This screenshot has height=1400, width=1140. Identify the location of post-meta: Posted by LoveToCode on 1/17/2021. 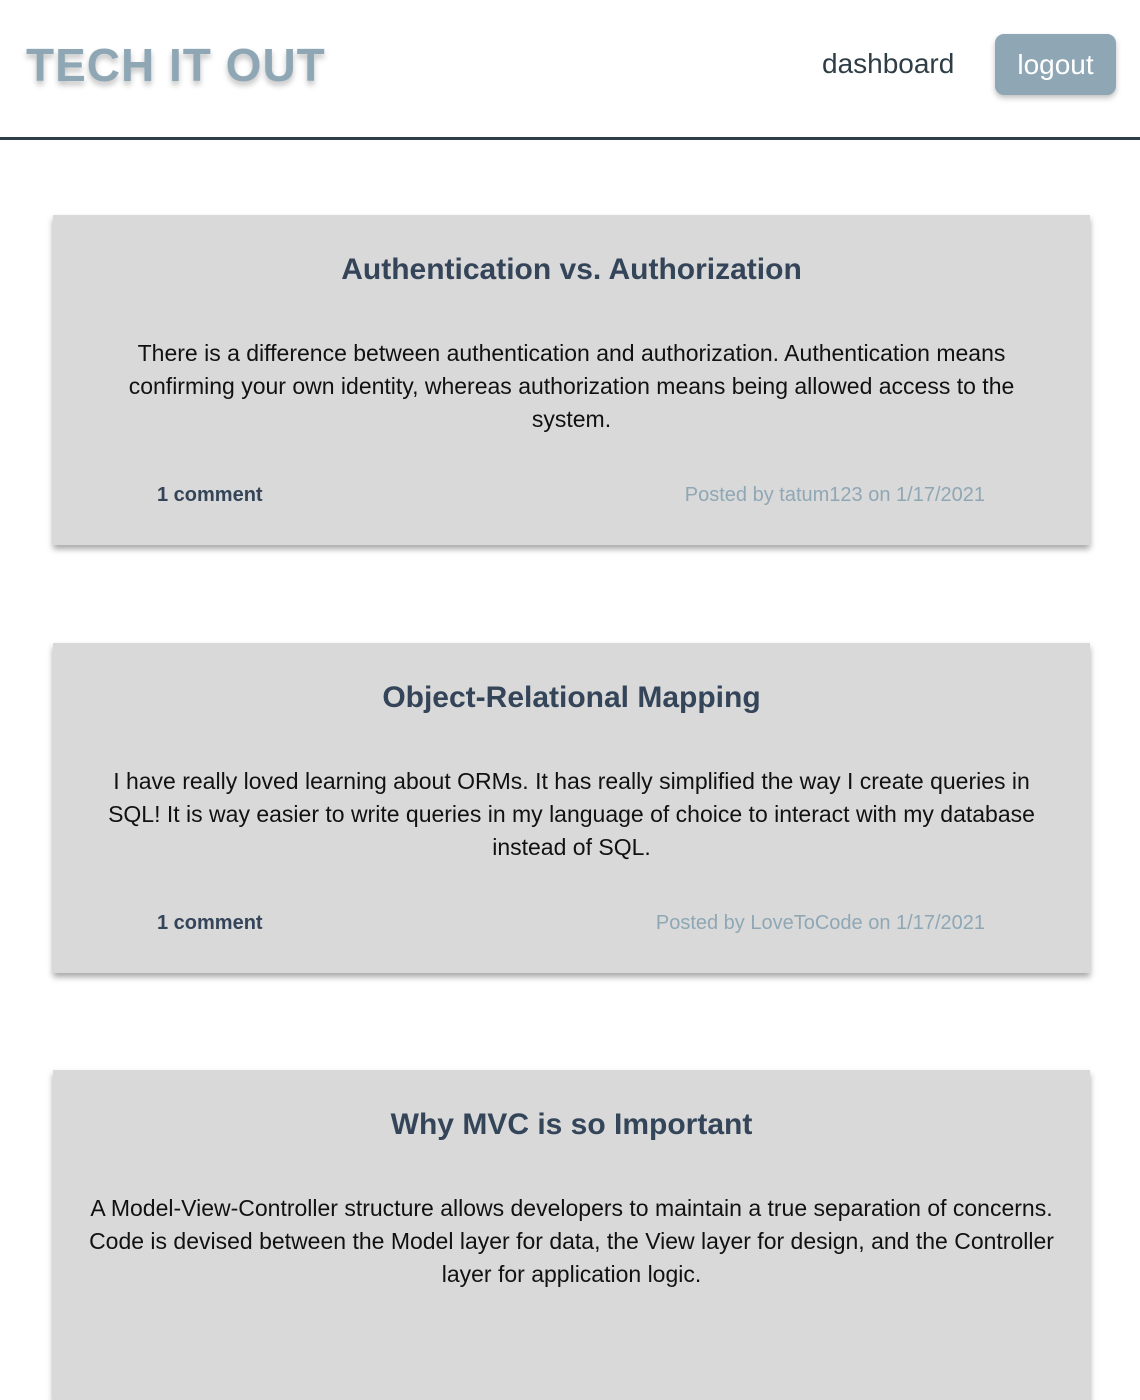
(820, 923).